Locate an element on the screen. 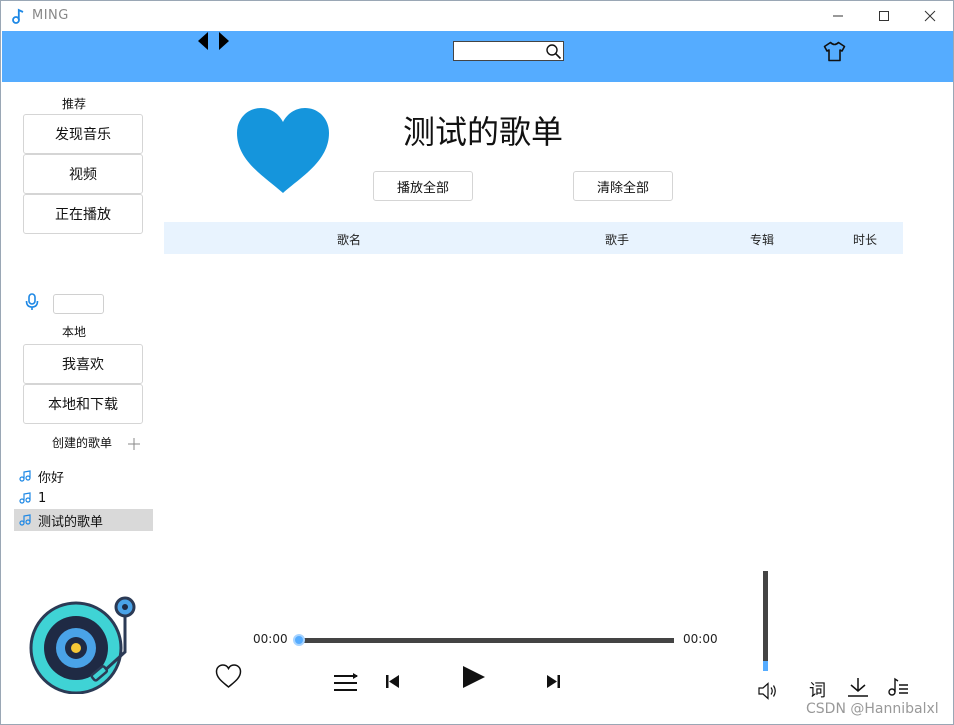  progress-bar is located at coordinates (486, 640).